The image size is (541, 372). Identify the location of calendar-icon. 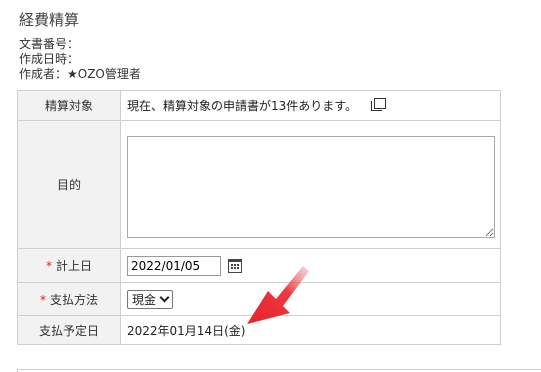
(234, 265).